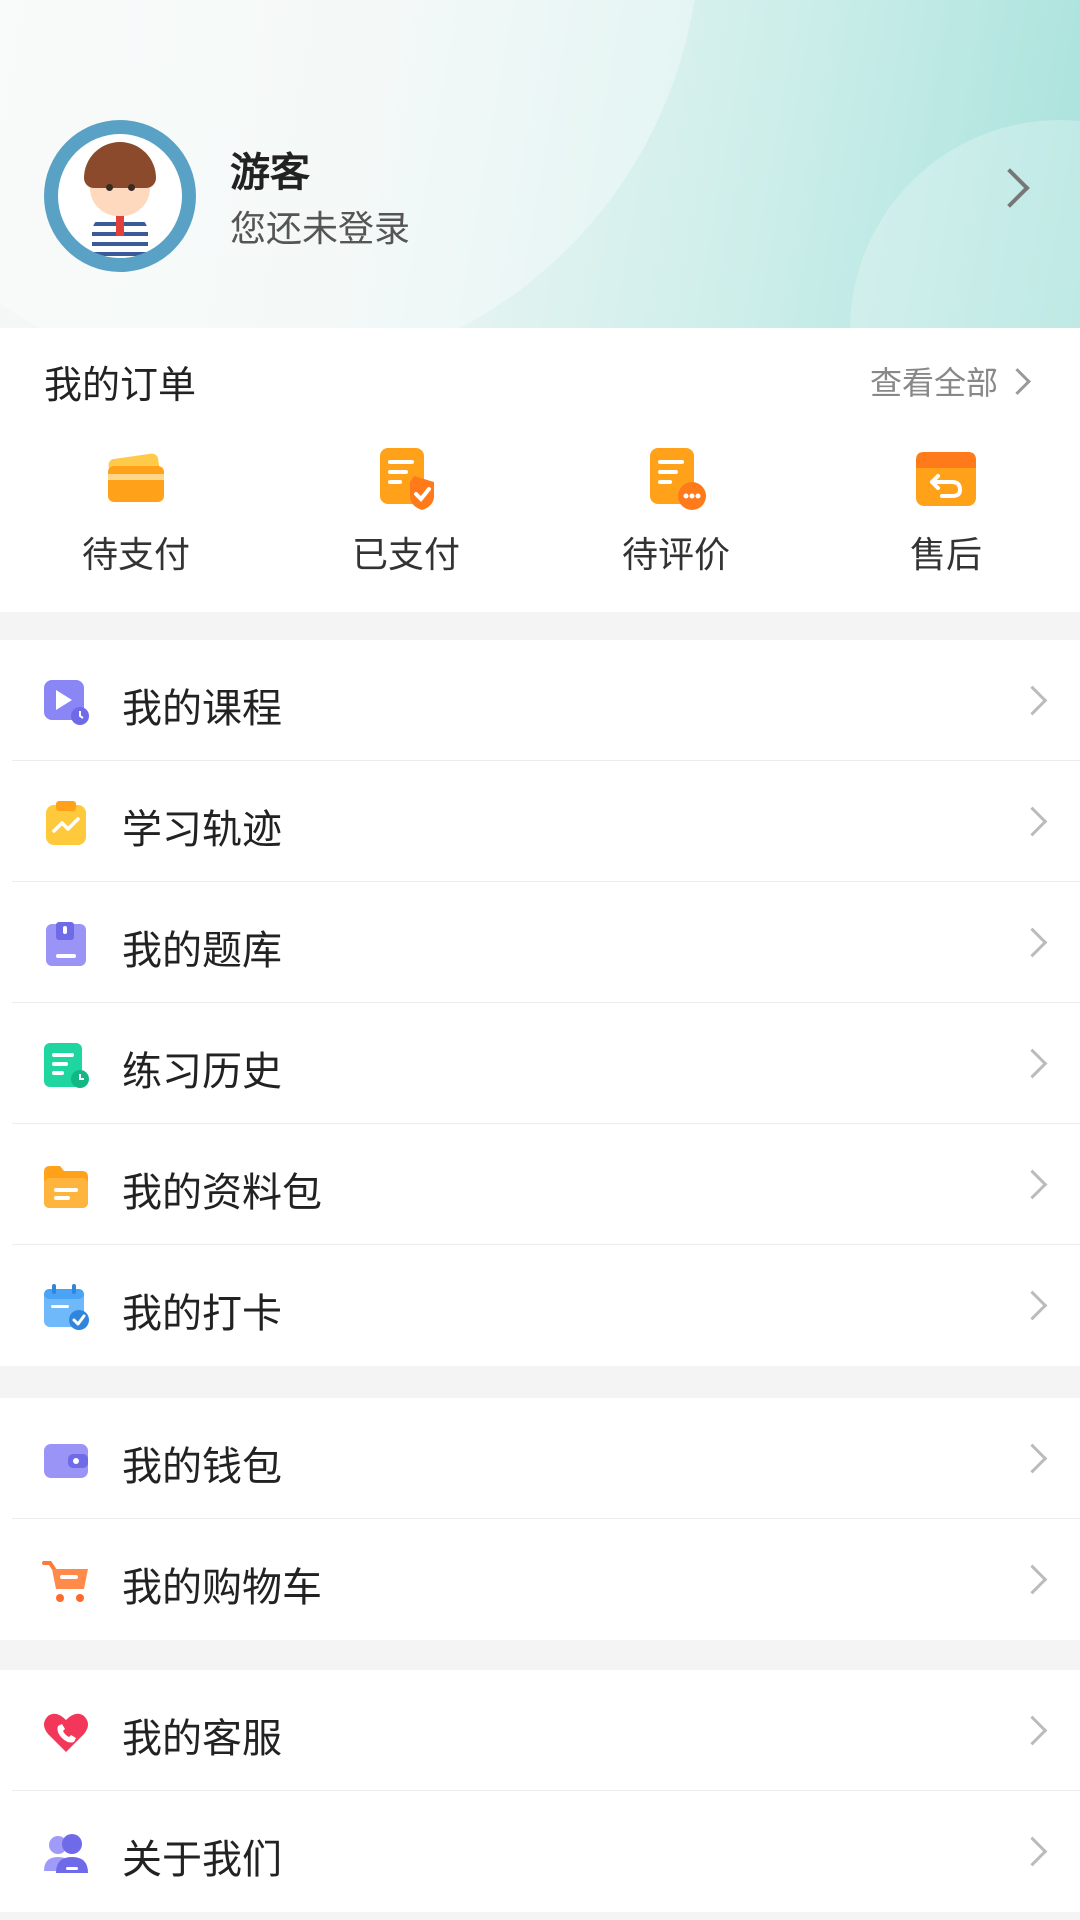 The width and height of the screenshot is (1080, 1920). I want to click on menu-item-resource-pack: 我的资料包, so click(540, 1184).